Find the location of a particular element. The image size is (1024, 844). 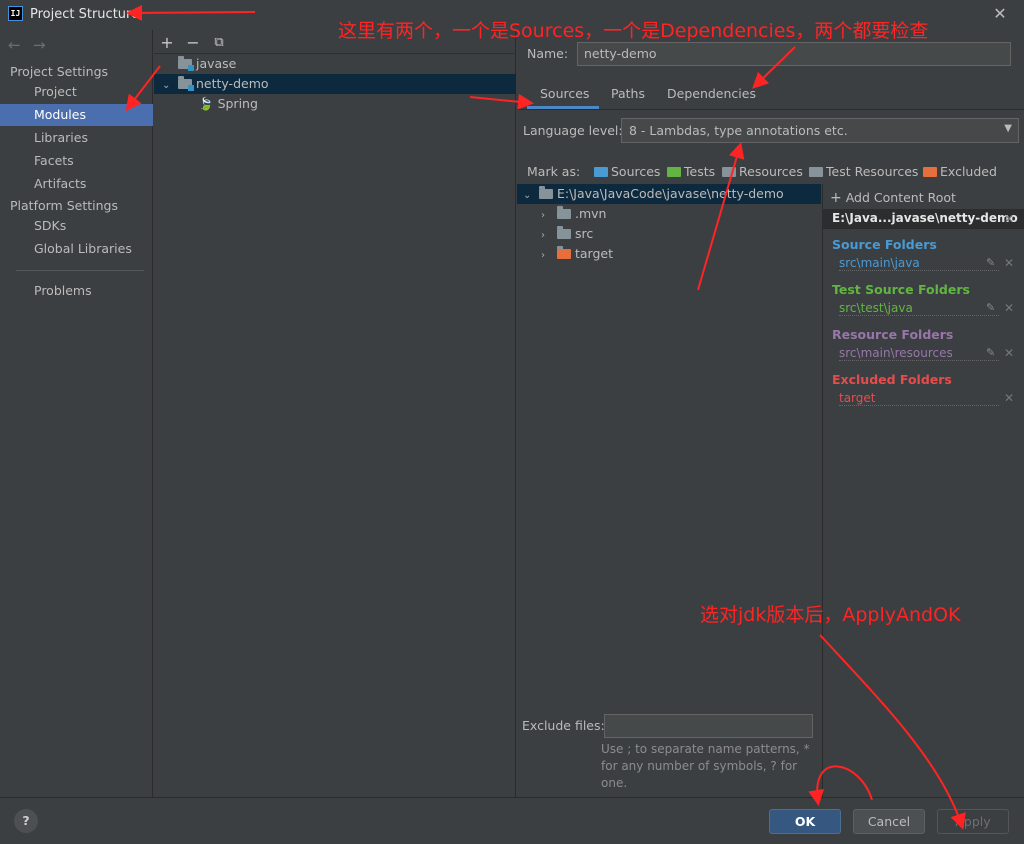

tree-row-mvn: › .mvn is located at coordinates (669, 214).